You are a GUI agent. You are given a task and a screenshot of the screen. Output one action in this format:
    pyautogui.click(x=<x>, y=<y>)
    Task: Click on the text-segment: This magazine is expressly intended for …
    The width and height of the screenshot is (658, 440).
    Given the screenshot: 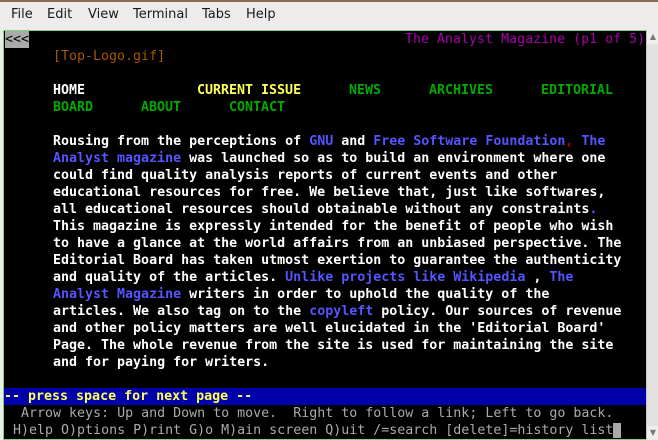 What is the action you would take?
    pyautogui.click(x=333, y=226)
    